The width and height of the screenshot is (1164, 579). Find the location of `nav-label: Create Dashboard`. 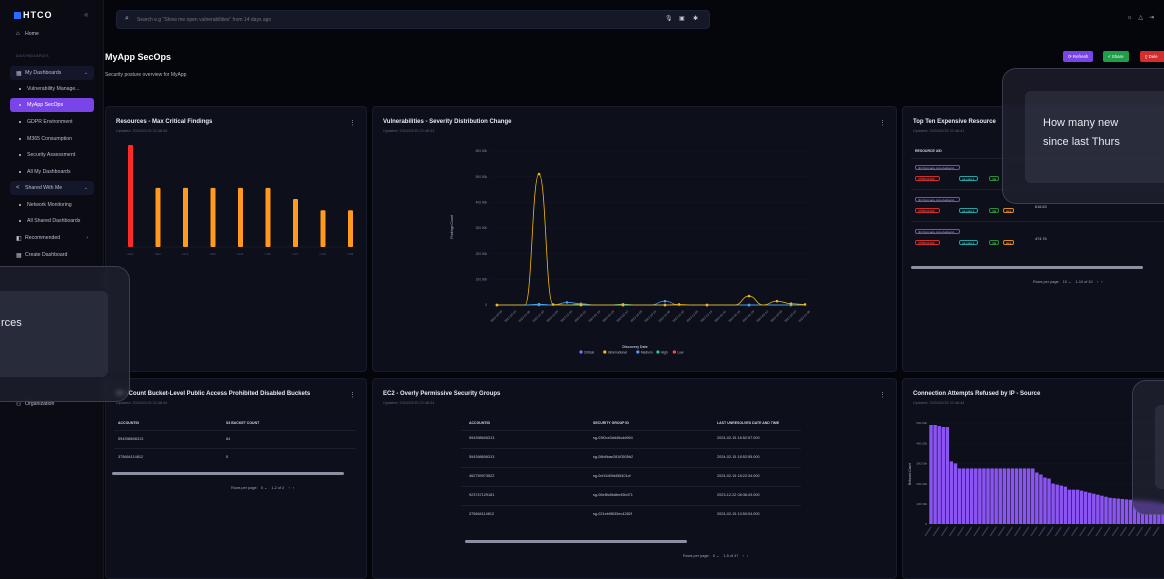

nav-label: Create Dashboard is located at coordinates (46, 255).